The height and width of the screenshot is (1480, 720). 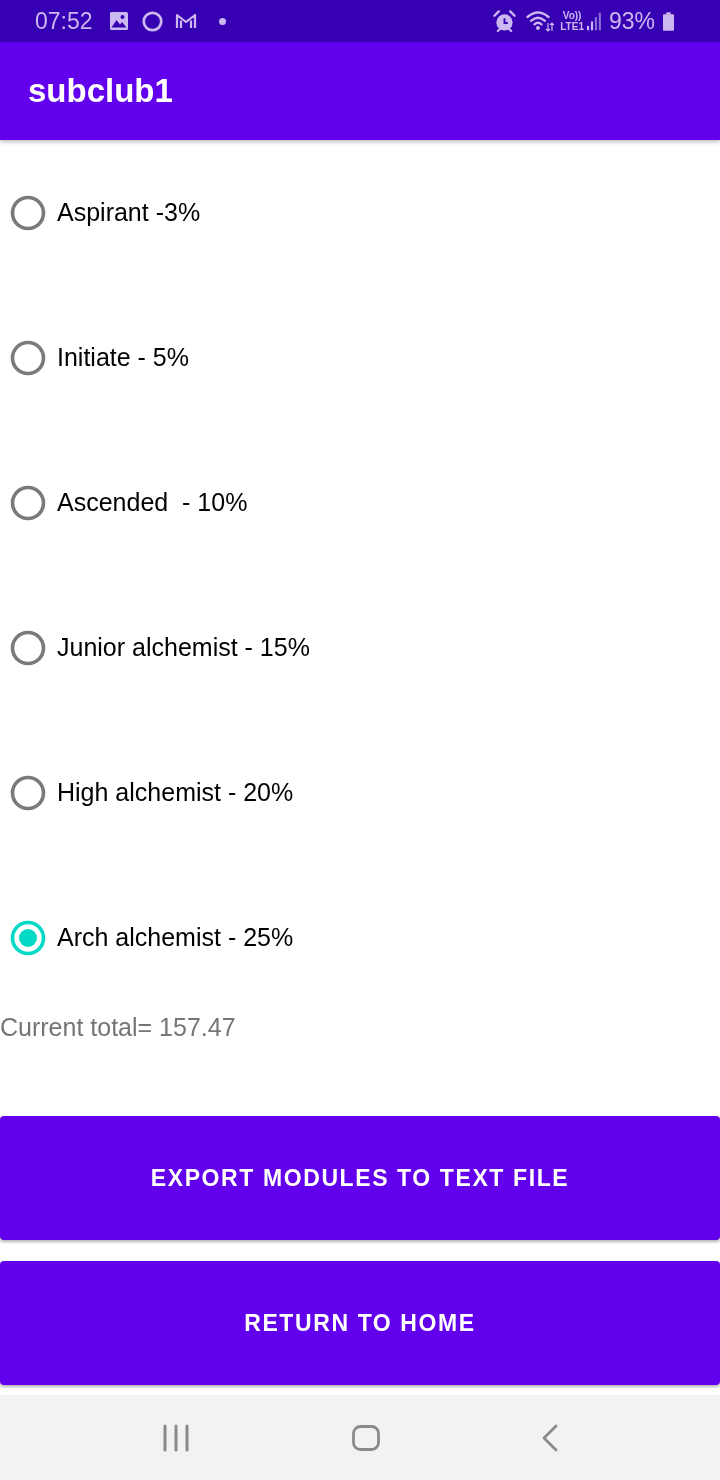 What do you see at coordinates (505, 21) in the screenshot?
I see `alarm-clock-icon` at bounding box center [505, 21].